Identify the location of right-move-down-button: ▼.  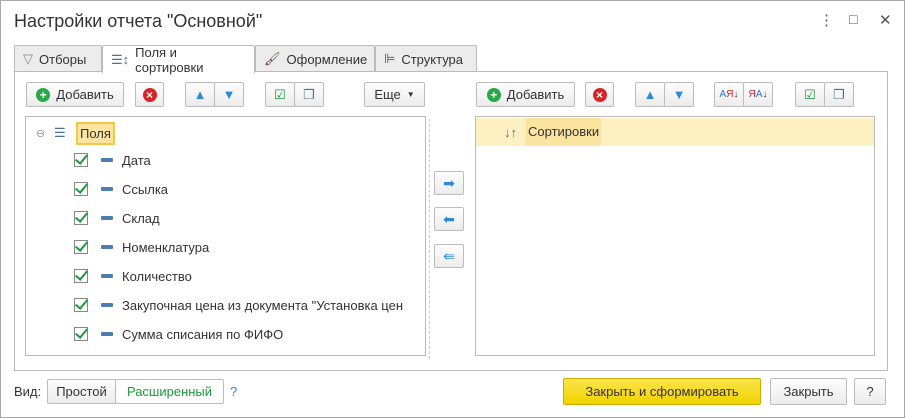
(679, 94).